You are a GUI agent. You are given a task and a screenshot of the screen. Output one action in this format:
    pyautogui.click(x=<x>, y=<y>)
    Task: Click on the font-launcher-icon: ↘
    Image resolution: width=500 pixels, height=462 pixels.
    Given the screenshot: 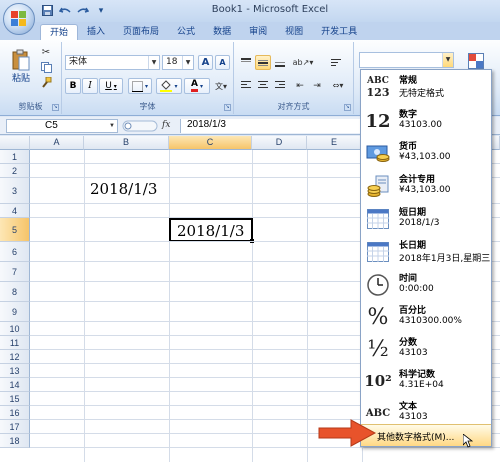 What is the action you would take?
    pyautogui.click(x=227, y=107)
    